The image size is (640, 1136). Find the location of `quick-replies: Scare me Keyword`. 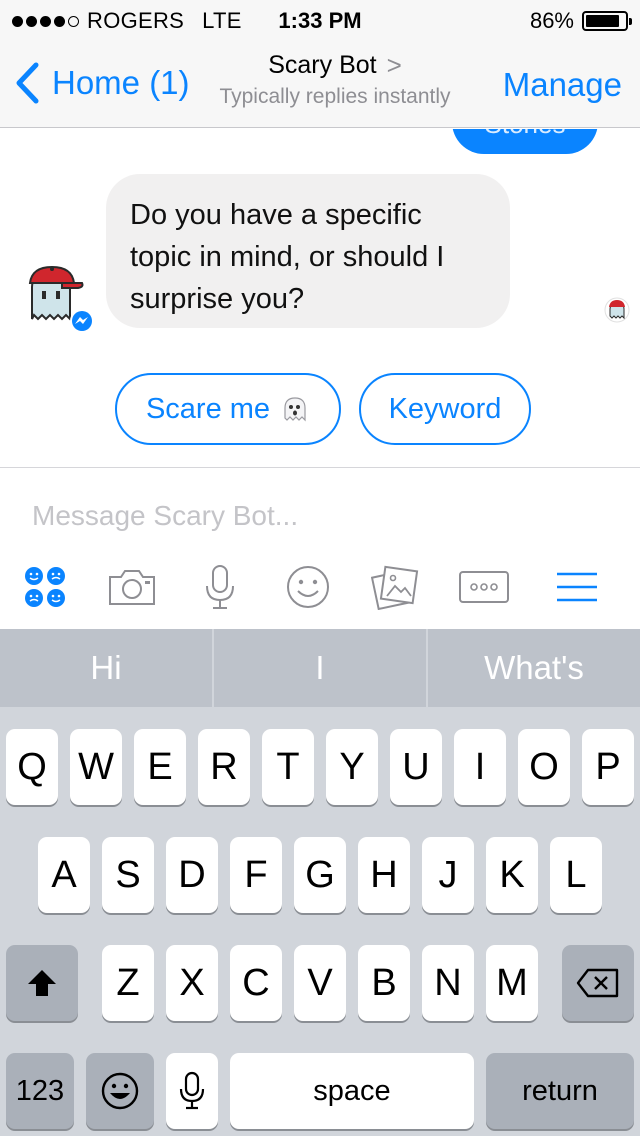

quick-replies: Scare me Keyword is located at coordinates (320, 409).